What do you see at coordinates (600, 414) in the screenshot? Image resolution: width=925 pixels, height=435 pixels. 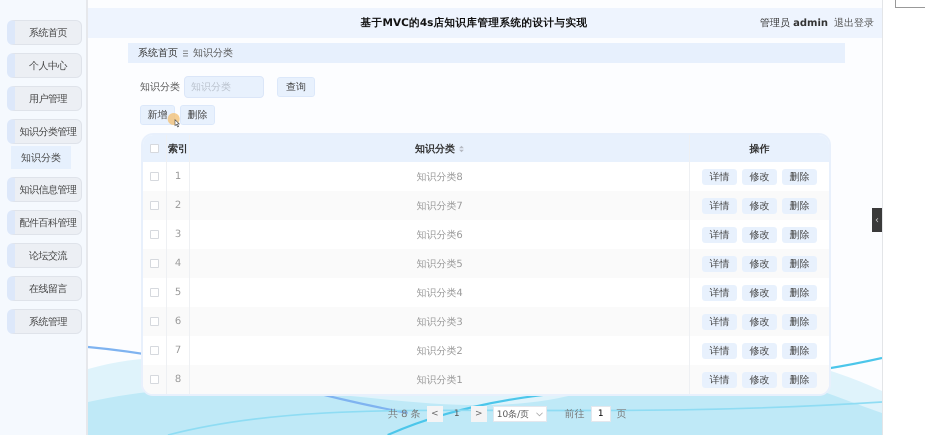 I see `goto-page-field: 1` at bounding box center [600, 414].